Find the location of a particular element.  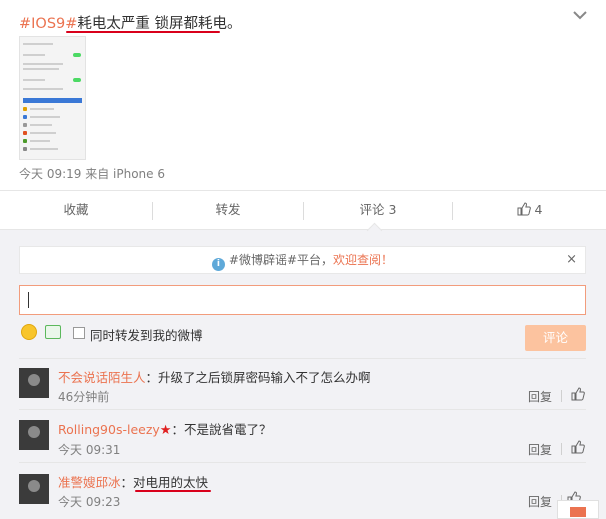

like-button: 4 is located at coordinates (529, 210).